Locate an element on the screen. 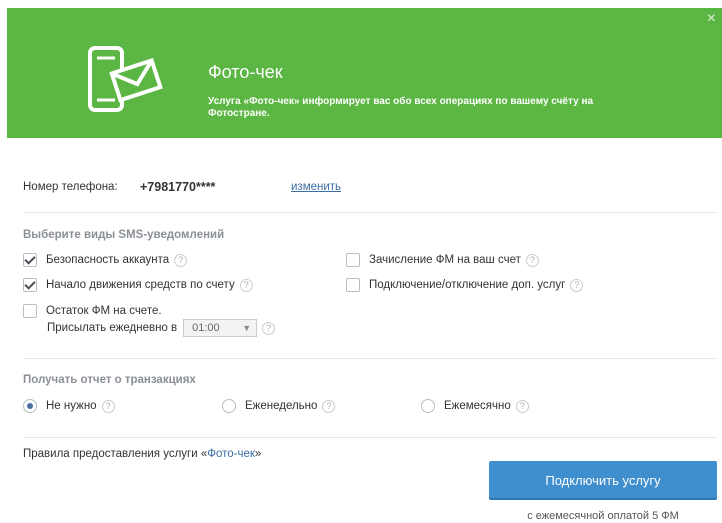  connect-service-button: Подключить услугу is located at coordinates (603, 480).